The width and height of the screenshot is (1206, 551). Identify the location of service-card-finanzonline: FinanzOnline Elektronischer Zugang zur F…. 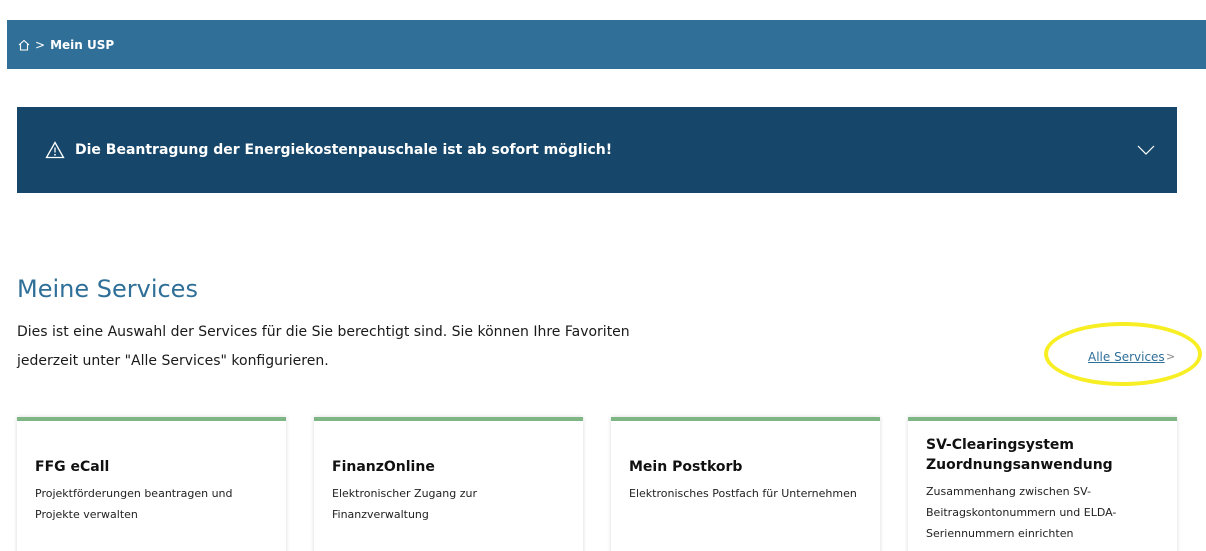
(448, 484).